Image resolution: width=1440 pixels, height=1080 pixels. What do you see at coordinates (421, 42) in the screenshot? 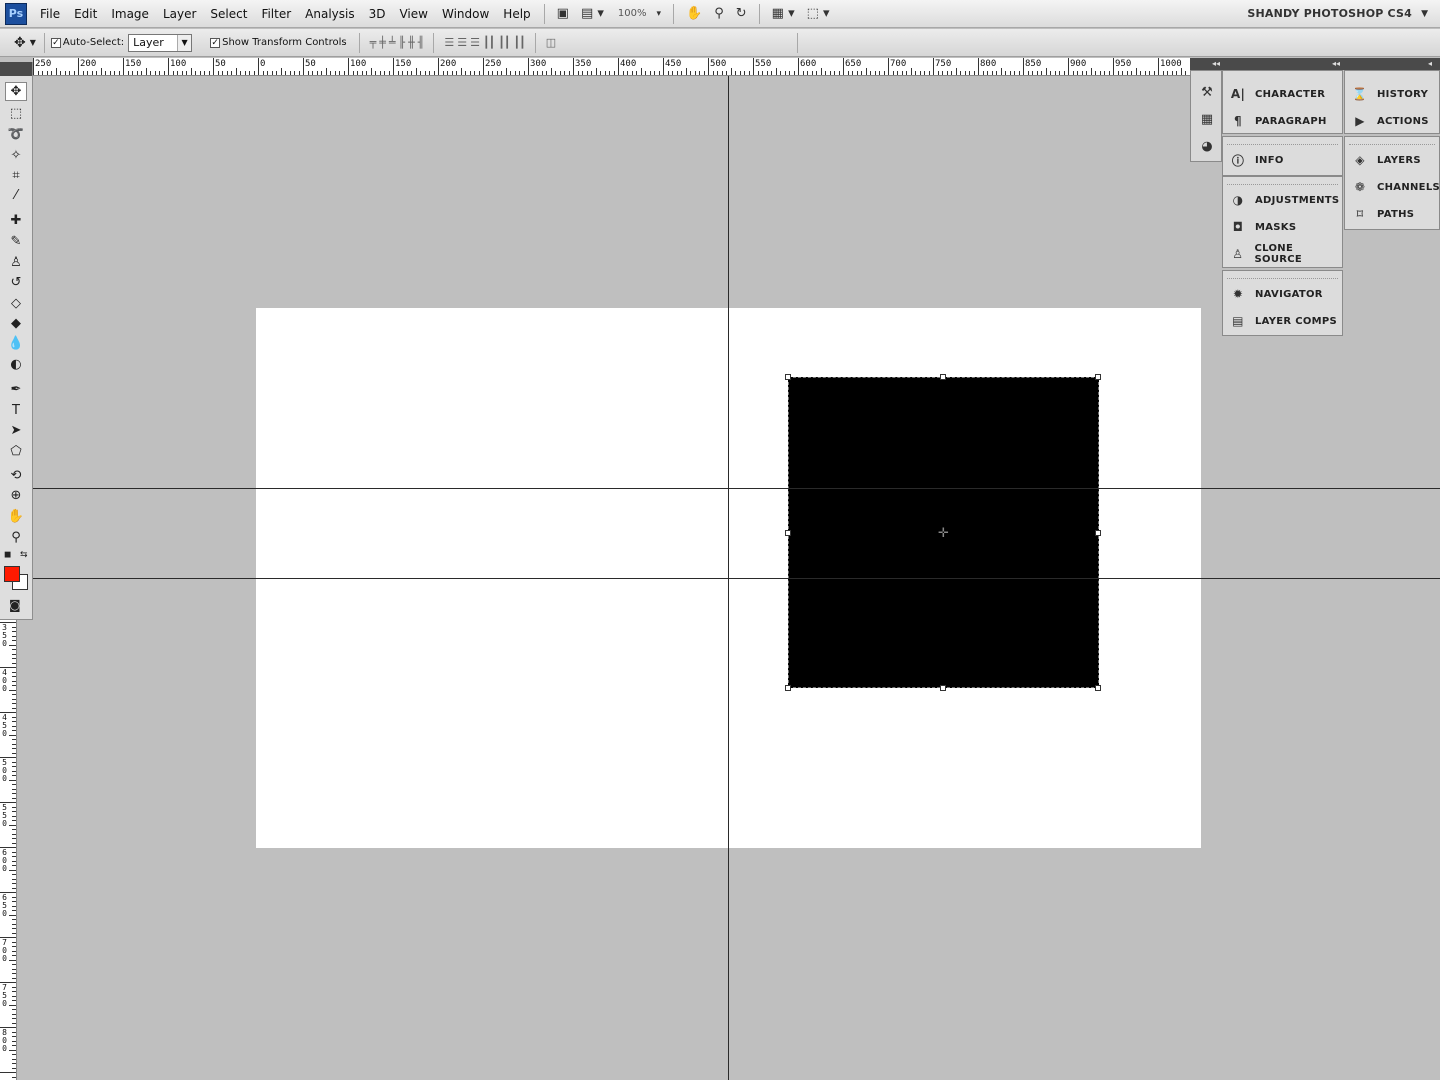
I see `align-right-edges-icon: ╢` at bounding box center [421, 42].